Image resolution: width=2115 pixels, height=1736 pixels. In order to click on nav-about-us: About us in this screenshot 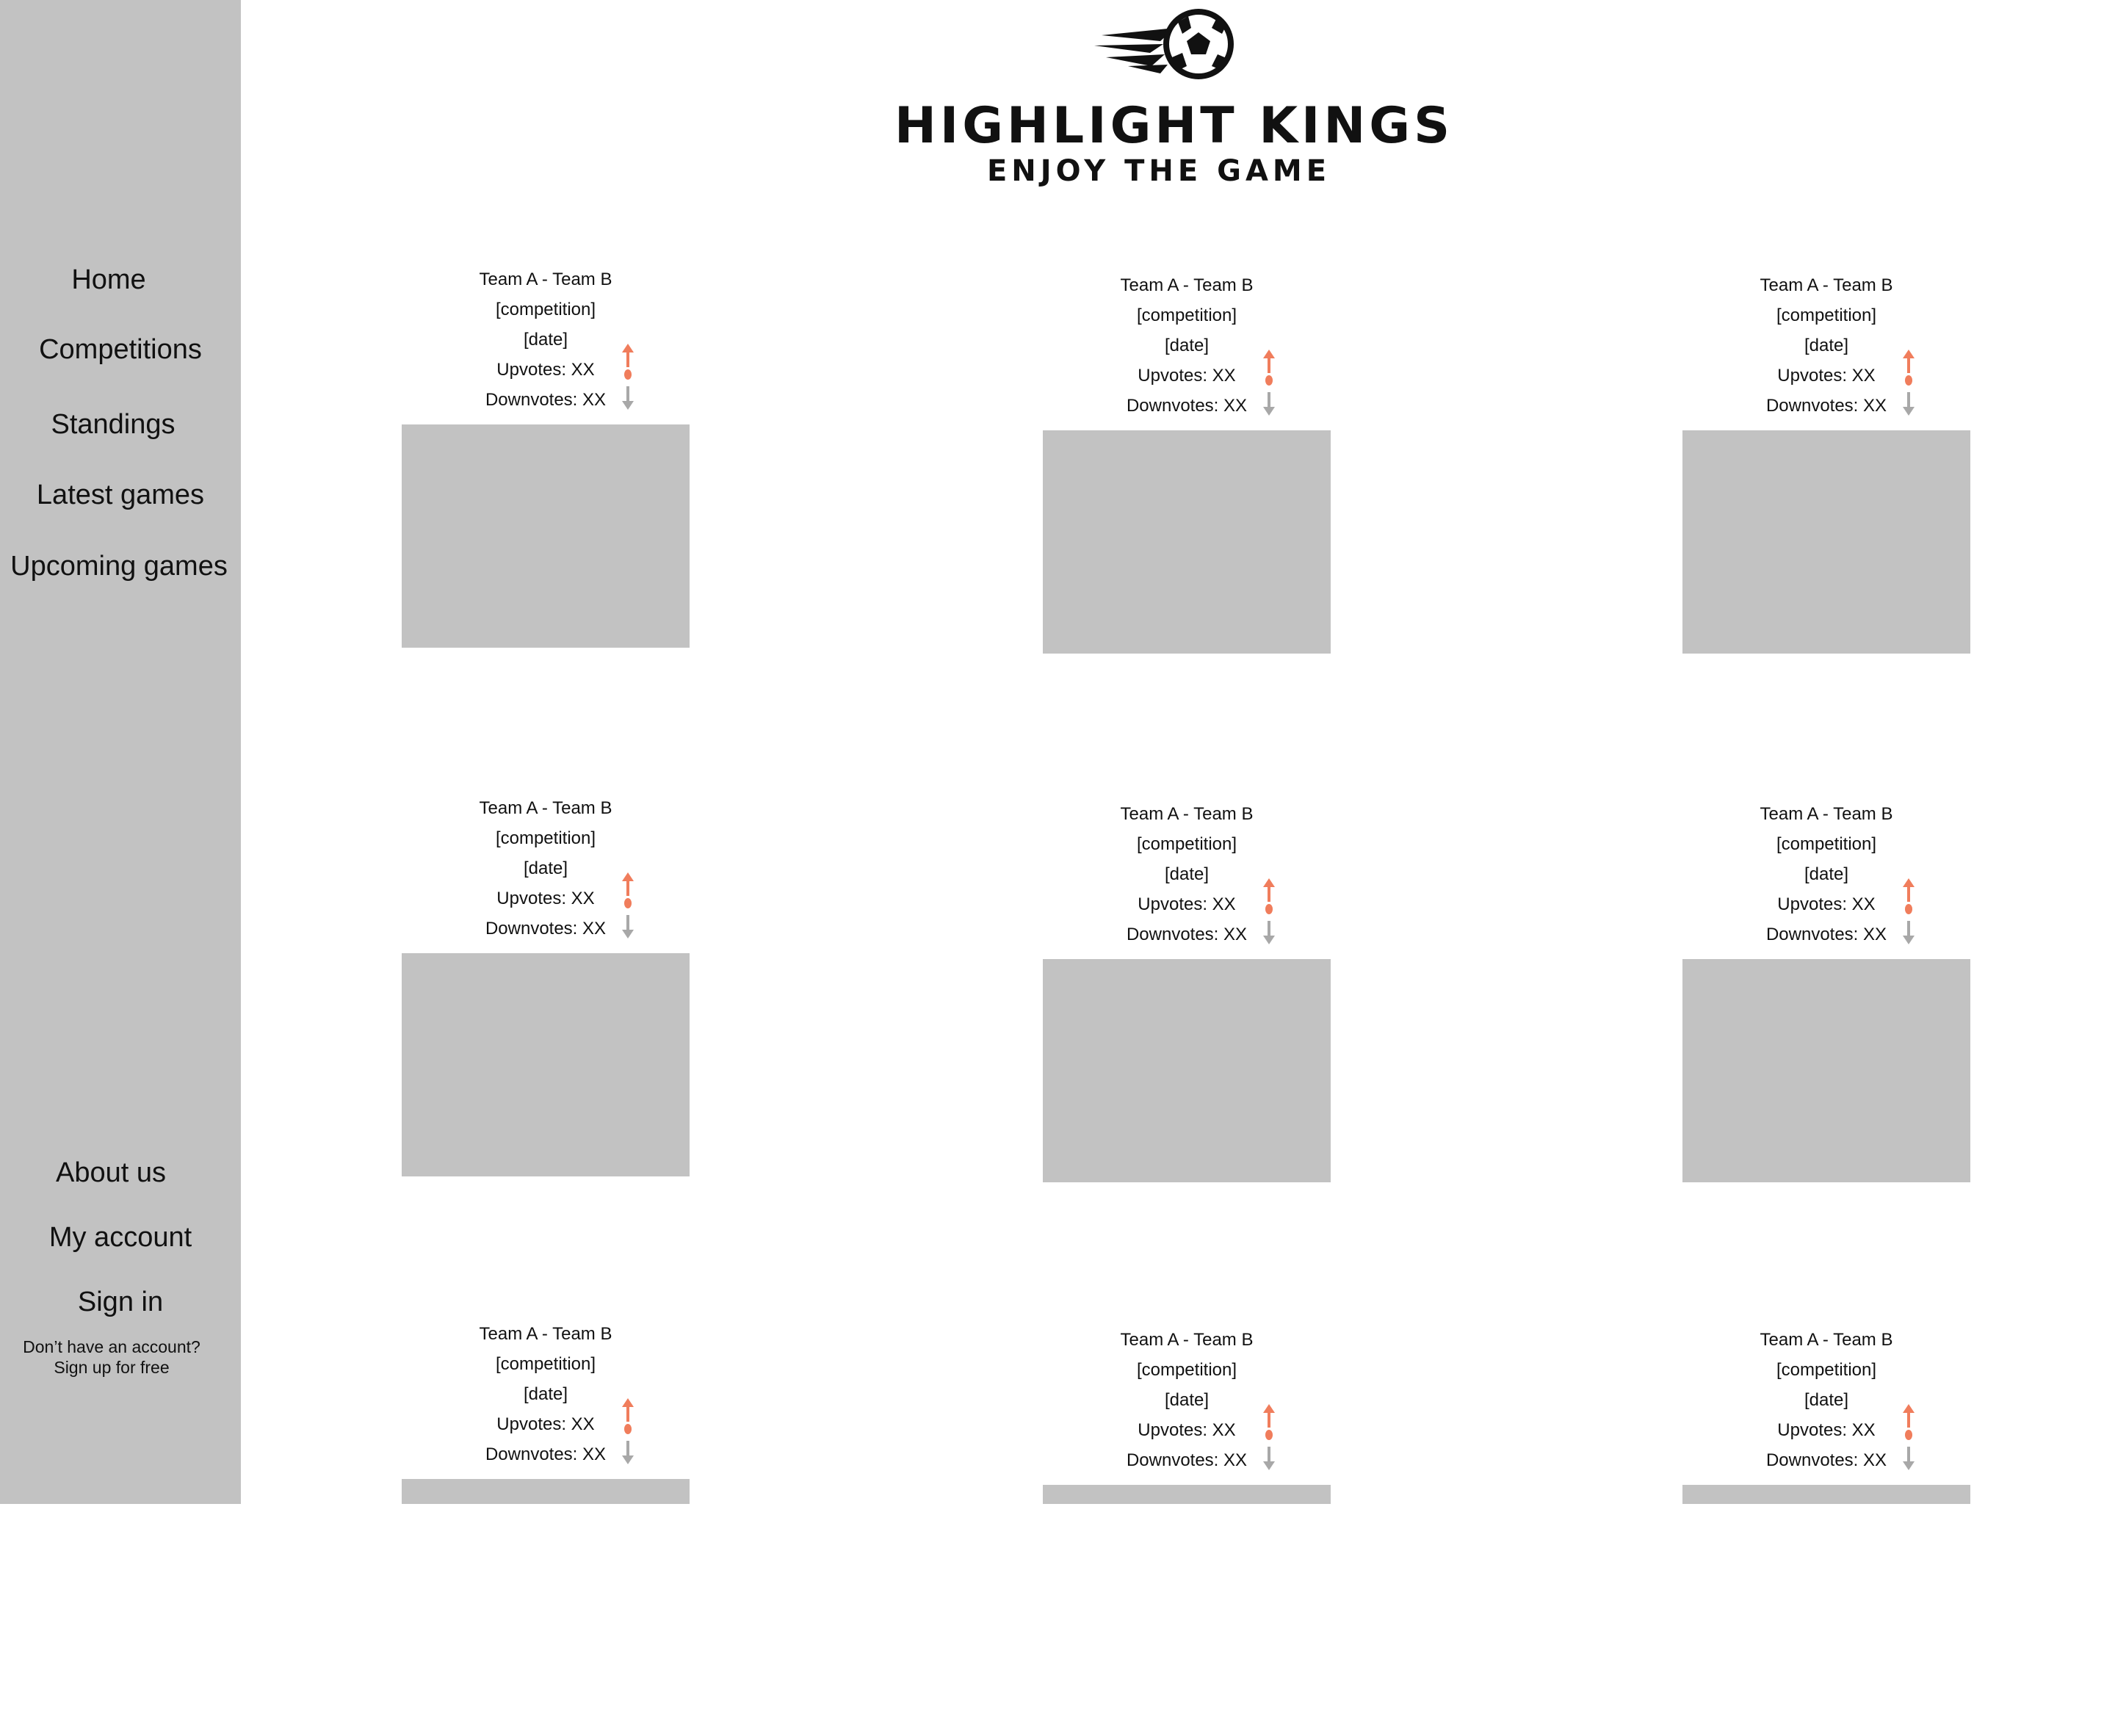, I will do `click(116, 1173)`.